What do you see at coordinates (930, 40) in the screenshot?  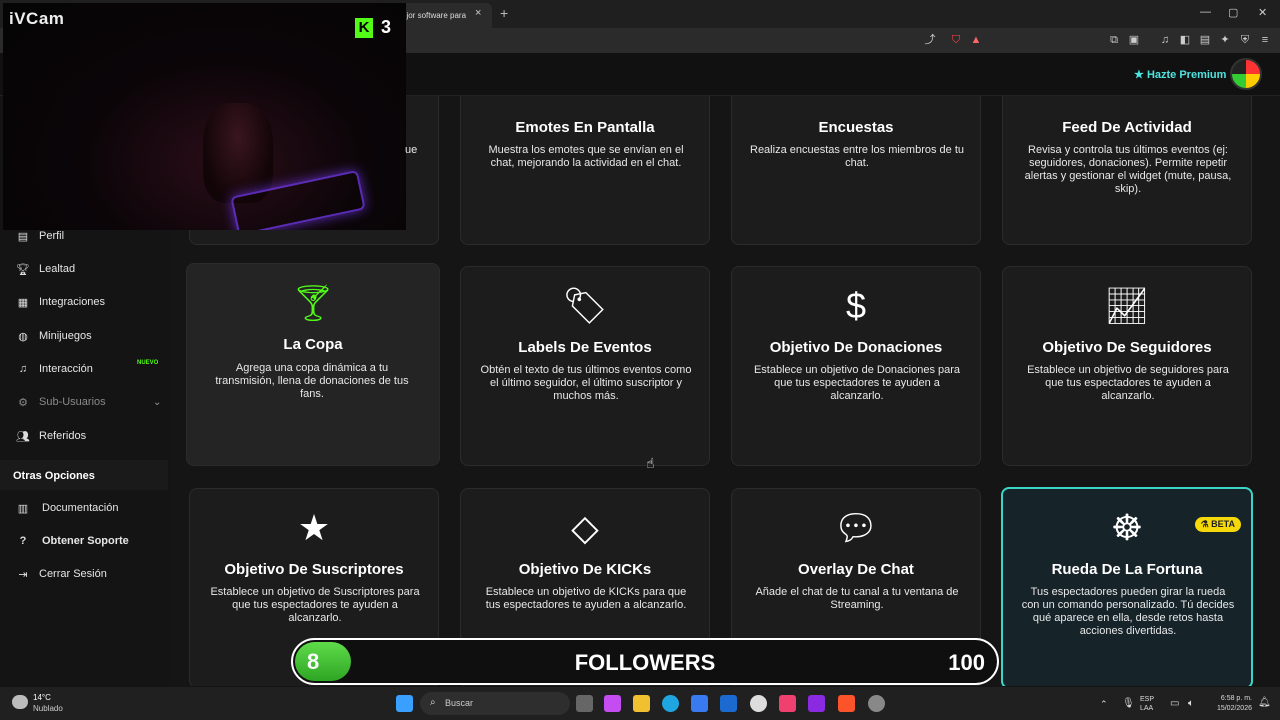 I see `share-icon: ⤴` at bounding box center [930, 40].